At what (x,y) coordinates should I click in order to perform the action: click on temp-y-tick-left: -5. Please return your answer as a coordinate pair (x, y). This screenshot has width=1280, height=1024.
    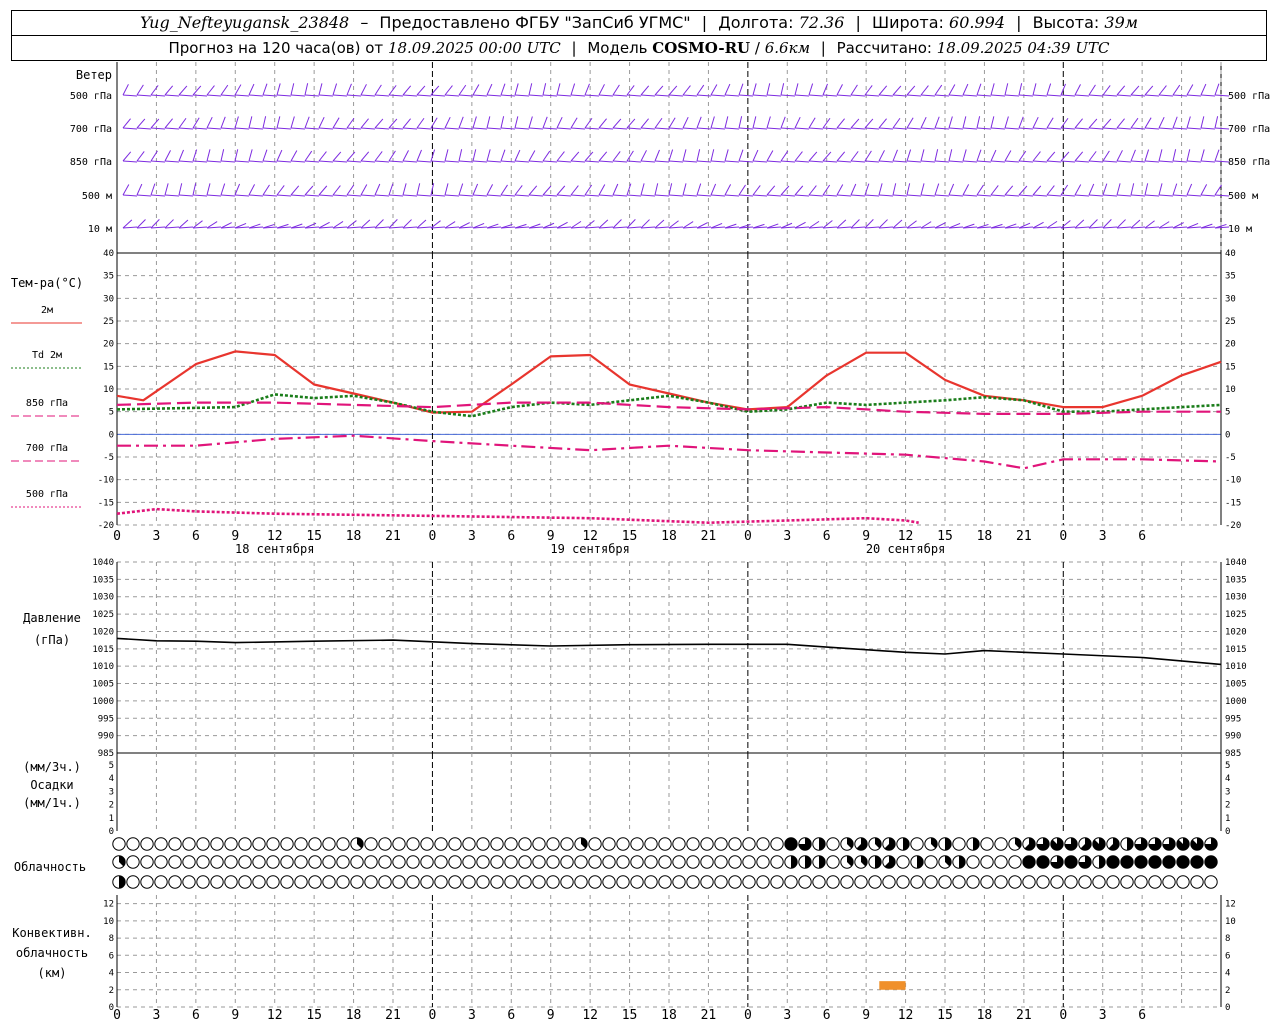
    Looking at the image, I should click on (108, 458).